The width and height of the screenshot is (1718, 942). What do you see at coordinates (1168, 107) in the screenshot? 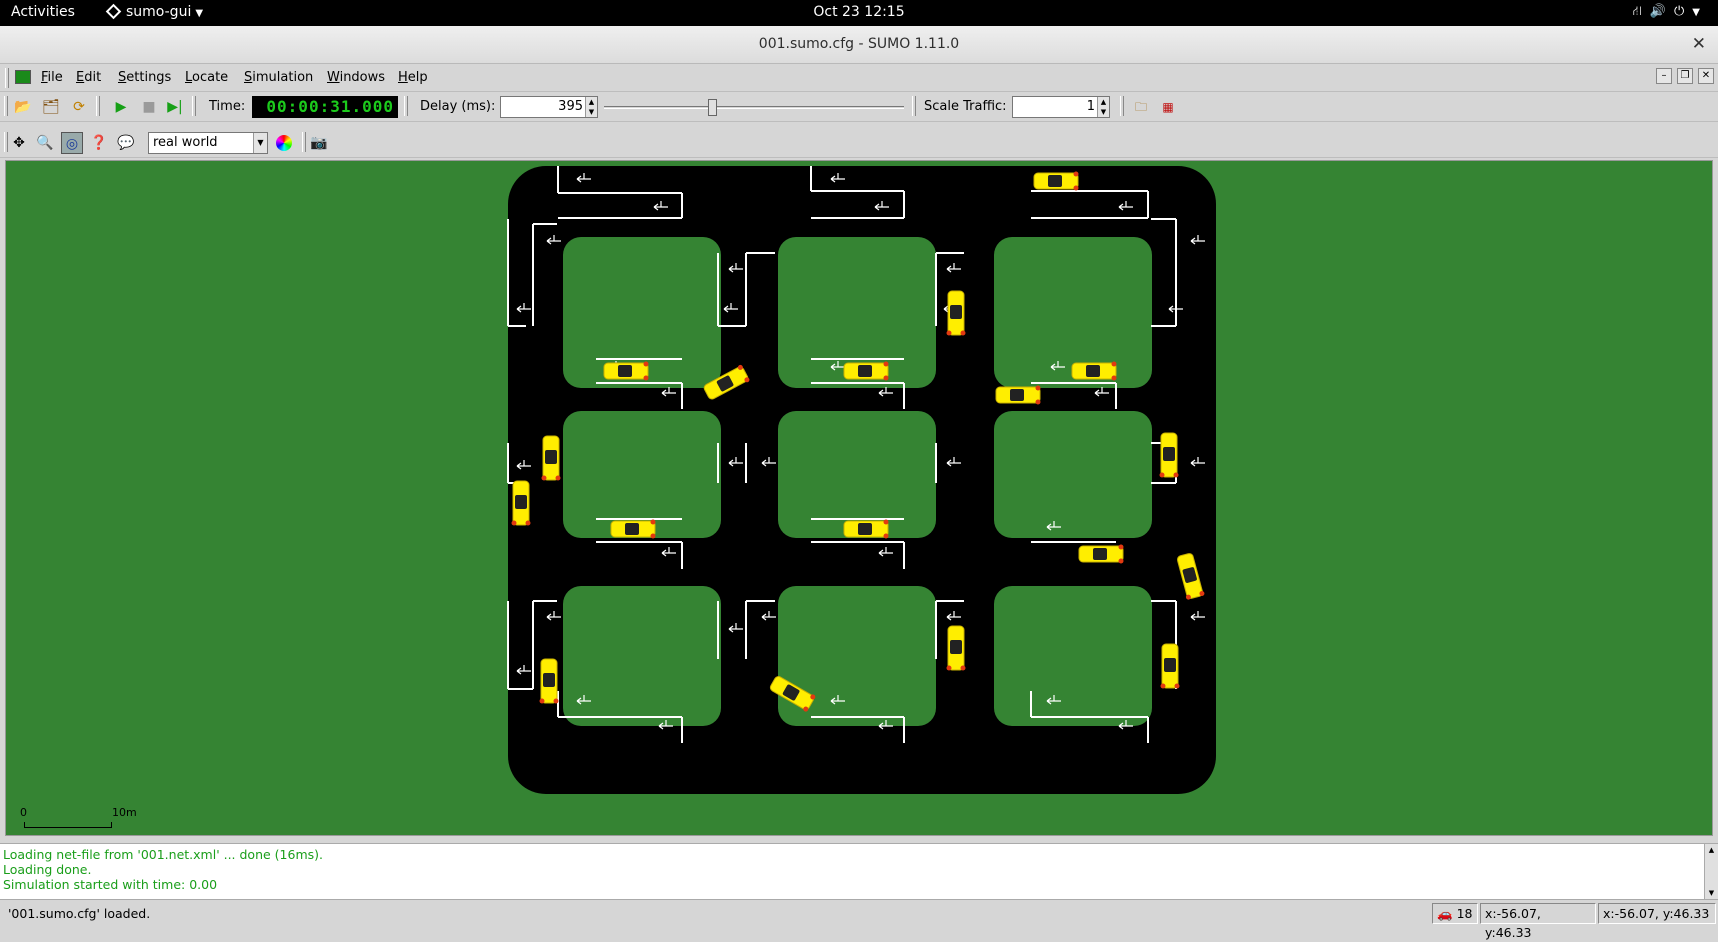
I see `editor-icon: ▦` at bounding box center [1168, 107].